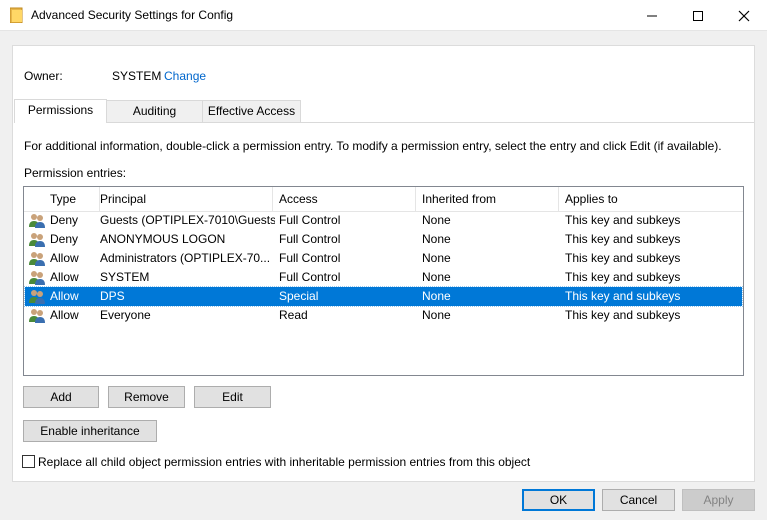 The image size is (767, 520). What do you see at coordinates (16, 15) in the screenshot?
I see `folder-icon` at bounding box center [16, 15].